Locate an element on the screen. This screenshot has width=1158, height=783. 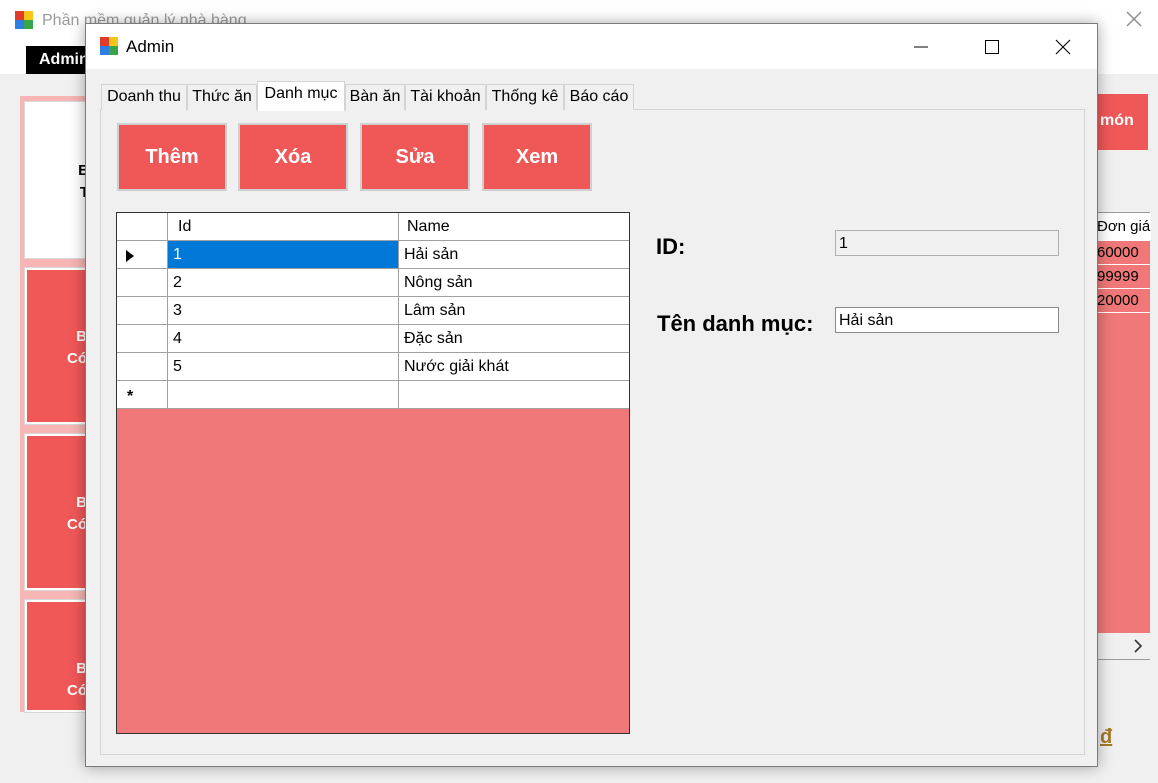
category-name-field is located at coordinates (947, 320).